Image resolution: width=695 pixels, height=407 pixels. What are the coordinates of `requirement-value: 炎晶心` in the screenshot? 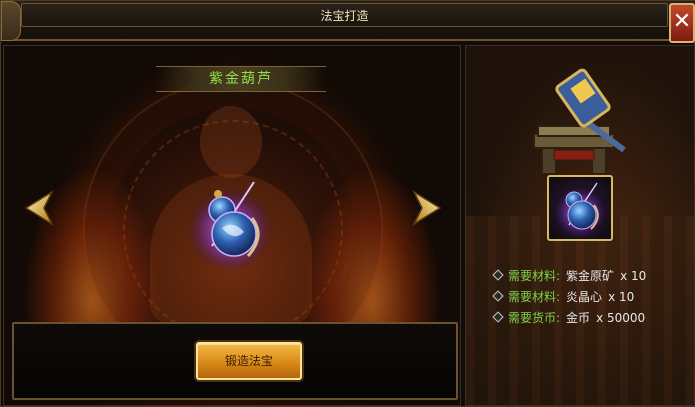 It's located at (584, 297).